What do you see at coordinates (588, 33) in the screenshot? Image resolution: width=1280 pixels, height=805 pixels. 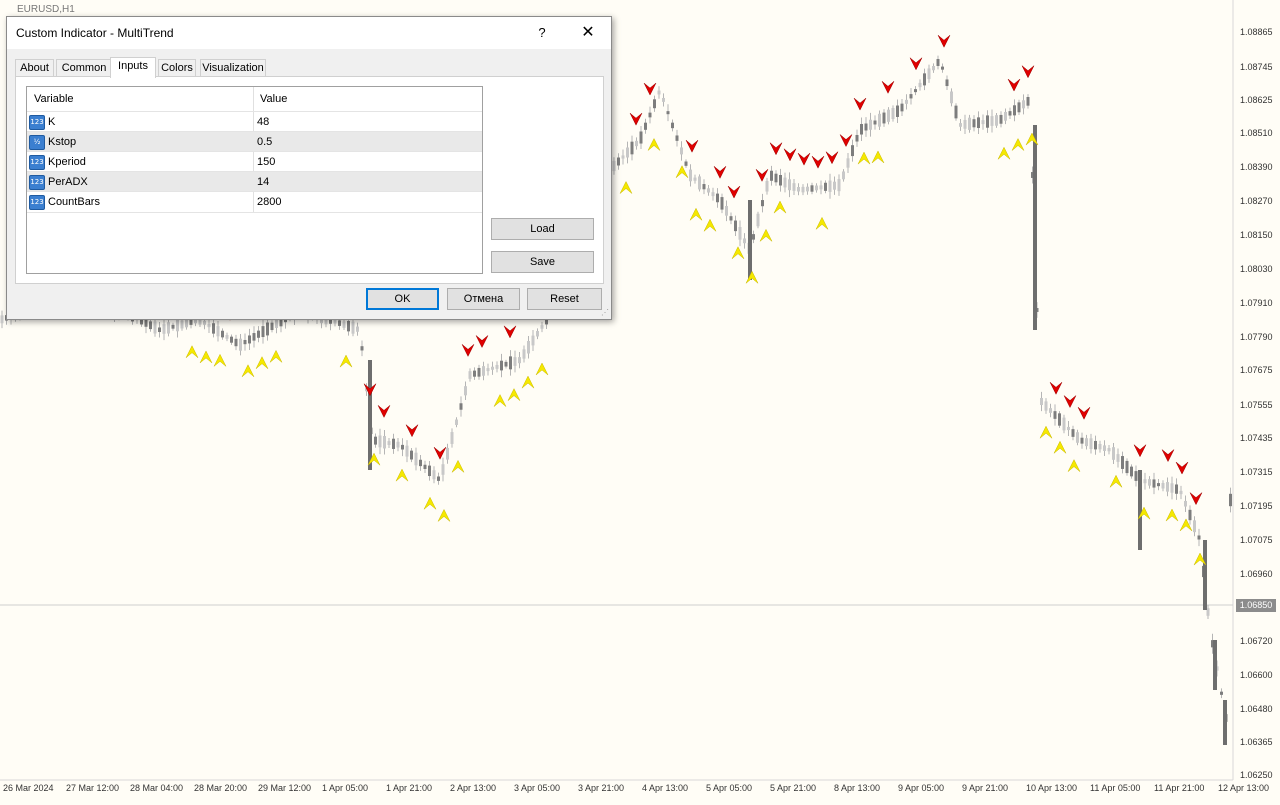 I see `close-icon: ✕` at bounding box center [588, 33].